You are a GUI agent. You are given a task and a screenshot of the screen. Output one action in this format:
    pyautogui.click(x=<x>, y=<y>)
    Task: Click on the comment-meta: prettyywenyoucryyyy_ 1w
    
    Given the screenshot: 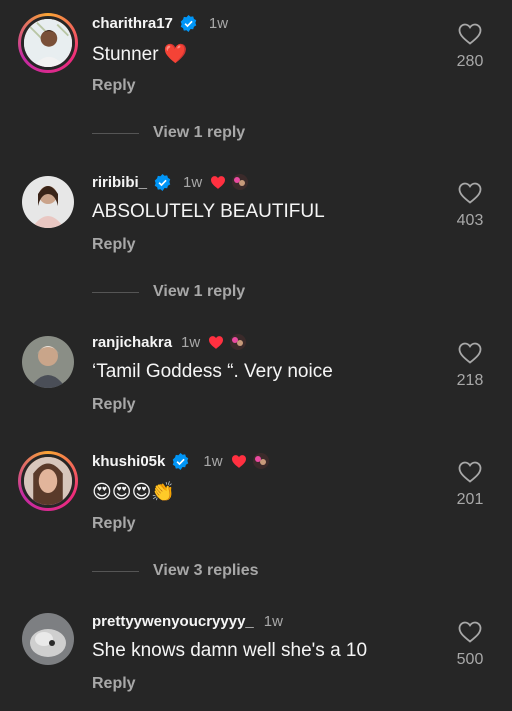 What is the action you would take?
    pyautogui.click(x=187, y=621)
    